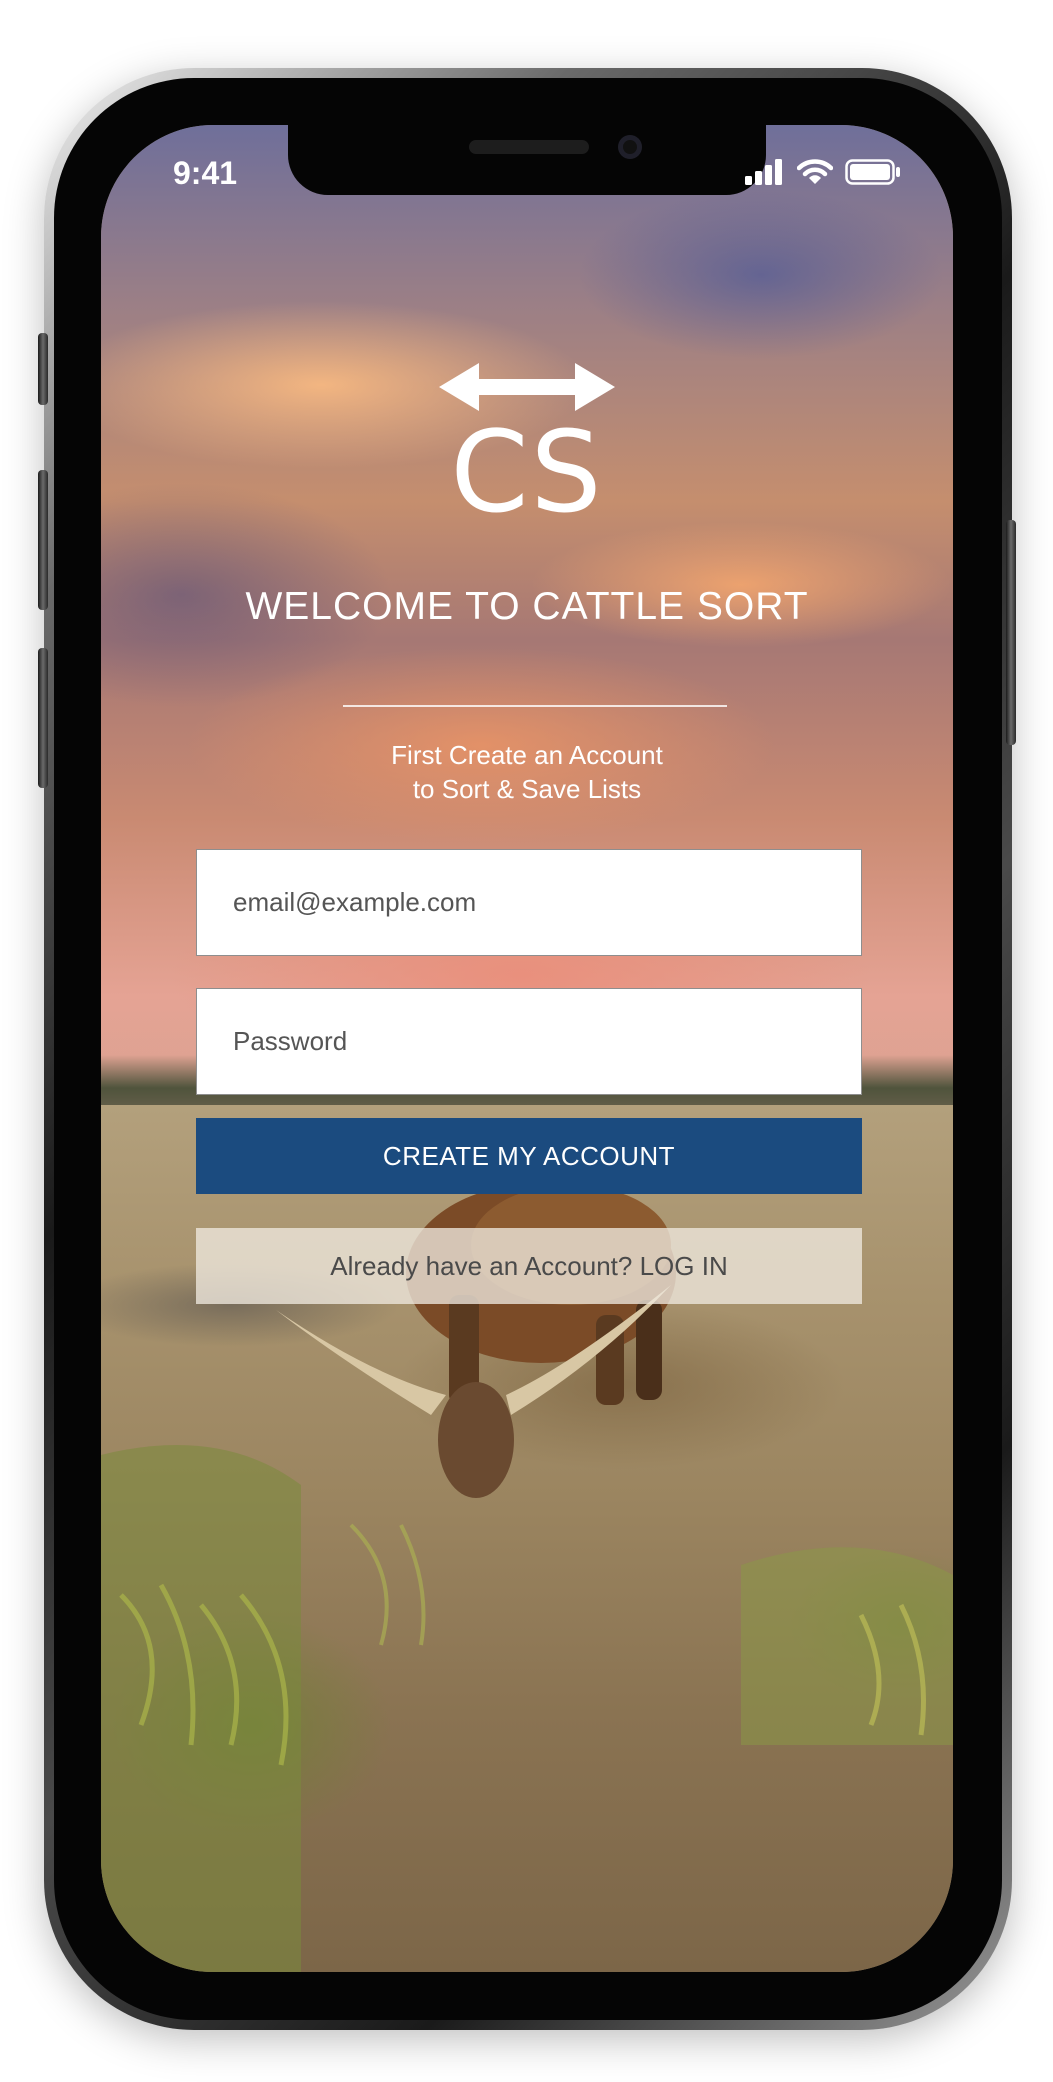  Describe the element at coordinates (43, 718) in the screenshot. I see `volume-down-button` at that location.